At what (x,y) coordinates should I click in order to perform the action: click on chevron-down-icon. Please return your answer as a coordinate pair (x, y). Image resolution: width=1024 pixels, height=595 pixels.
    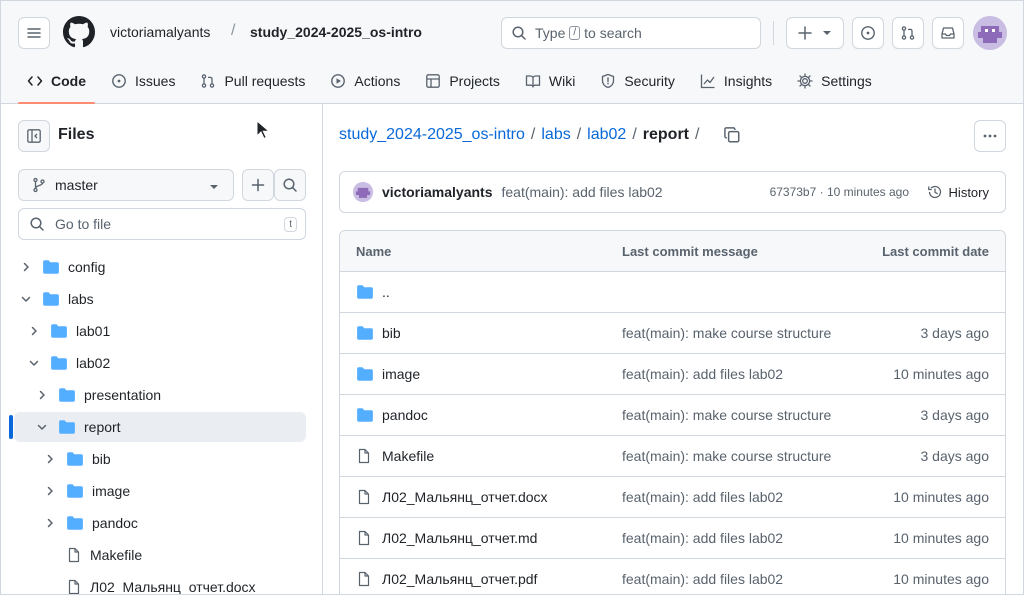
    Looking at the image, I should click on (42, 427).